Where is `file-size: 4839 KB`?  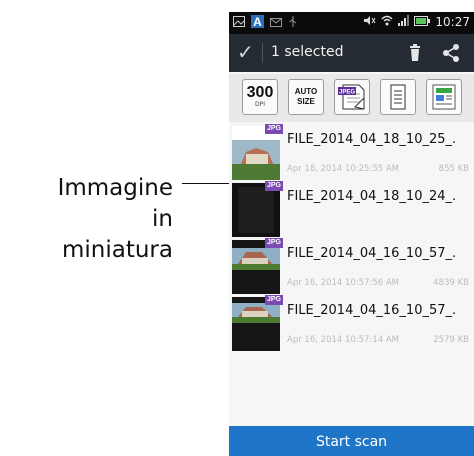
file-size: 4839 KB is located at coordinates (451, 283).